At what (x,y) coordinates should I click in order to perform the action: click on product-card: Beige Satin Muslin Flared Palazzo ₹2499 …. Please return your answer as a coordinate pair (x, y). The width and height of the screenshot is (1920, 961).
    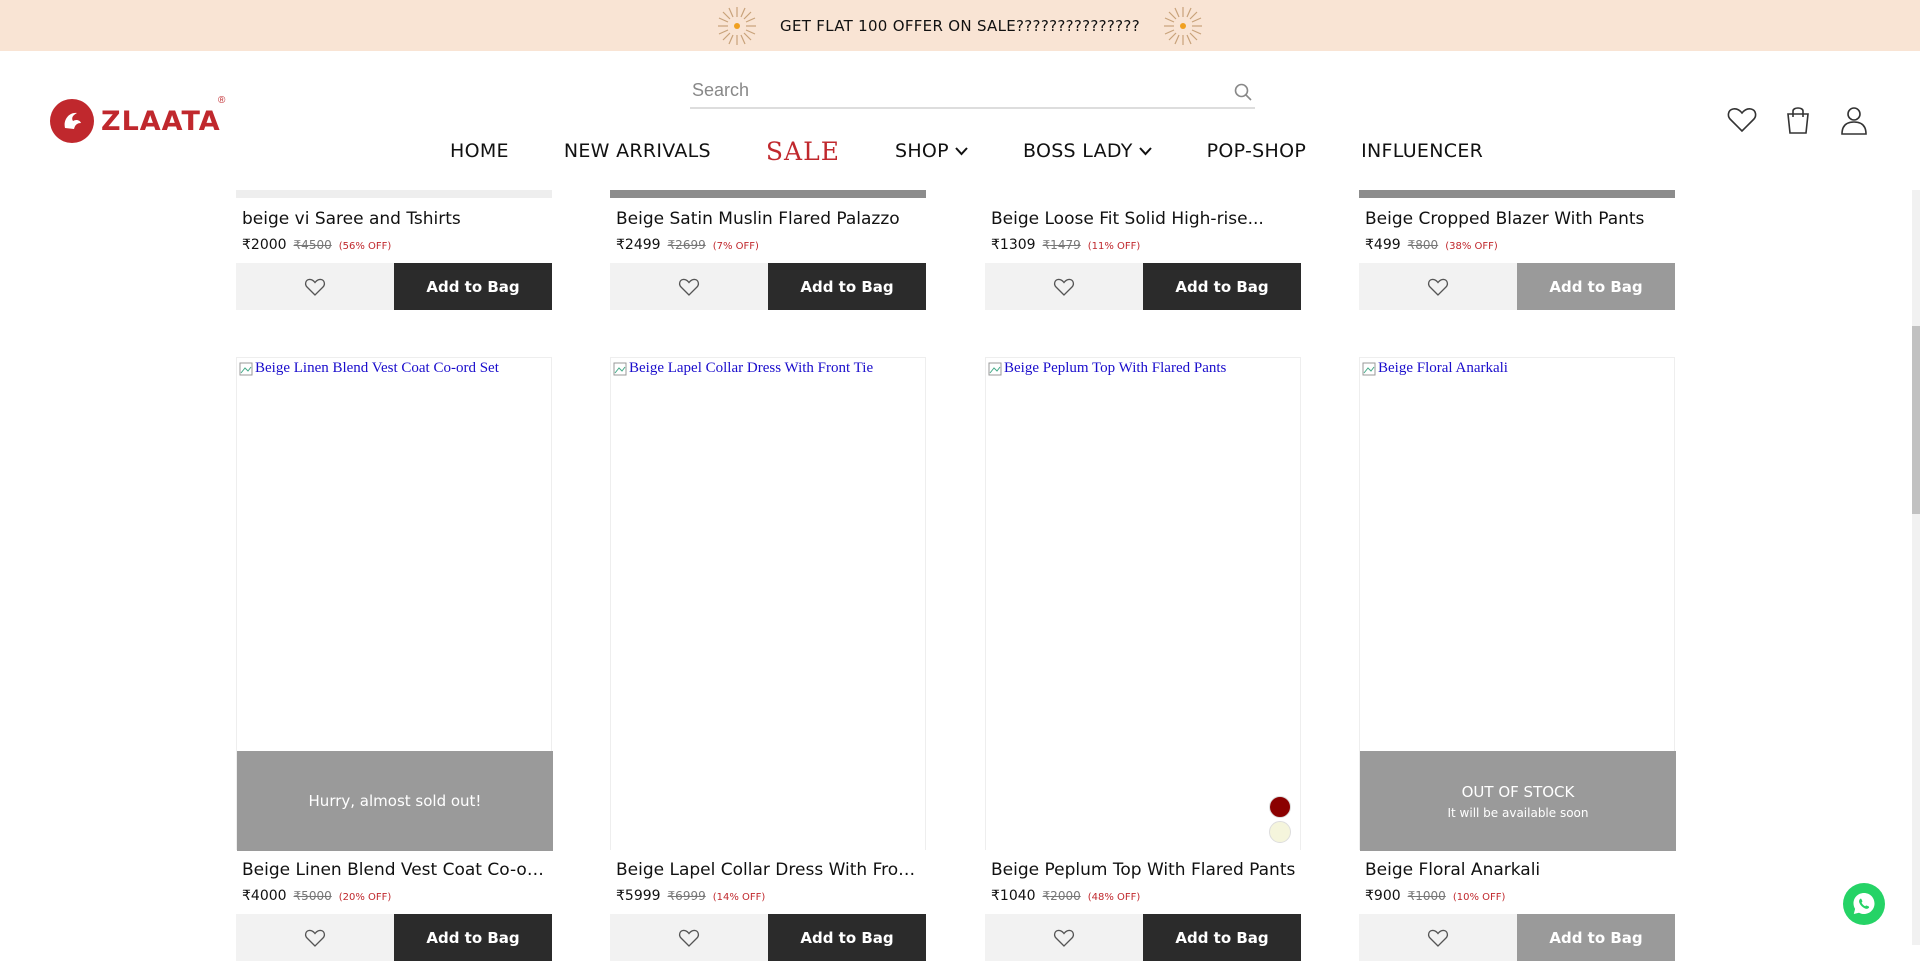
    Looking at the image, I should click on (768, 250).